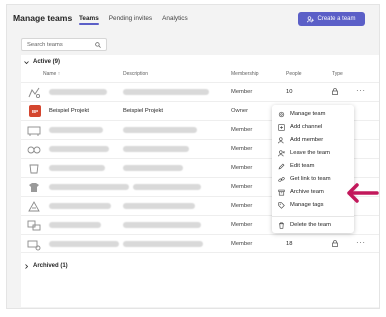  Describe the element at coordinates (143, 111) in the screenshot. I see `team-description: Beispiel Projekt` at that location.